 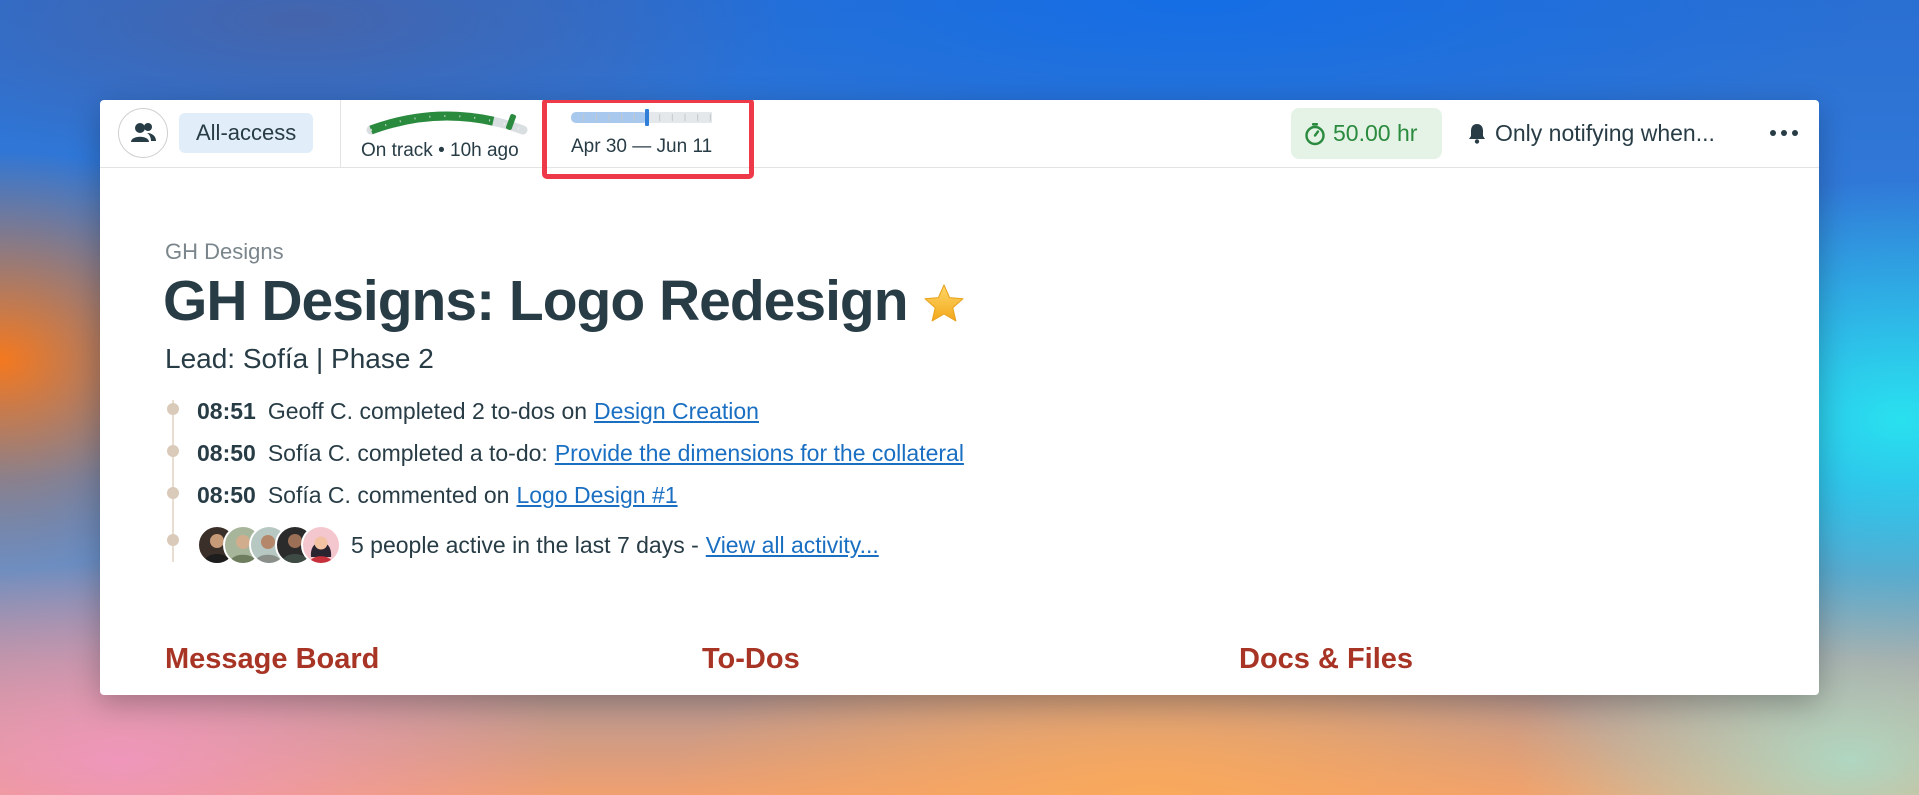 I want to click on people-button, so click(x=143, y=133).